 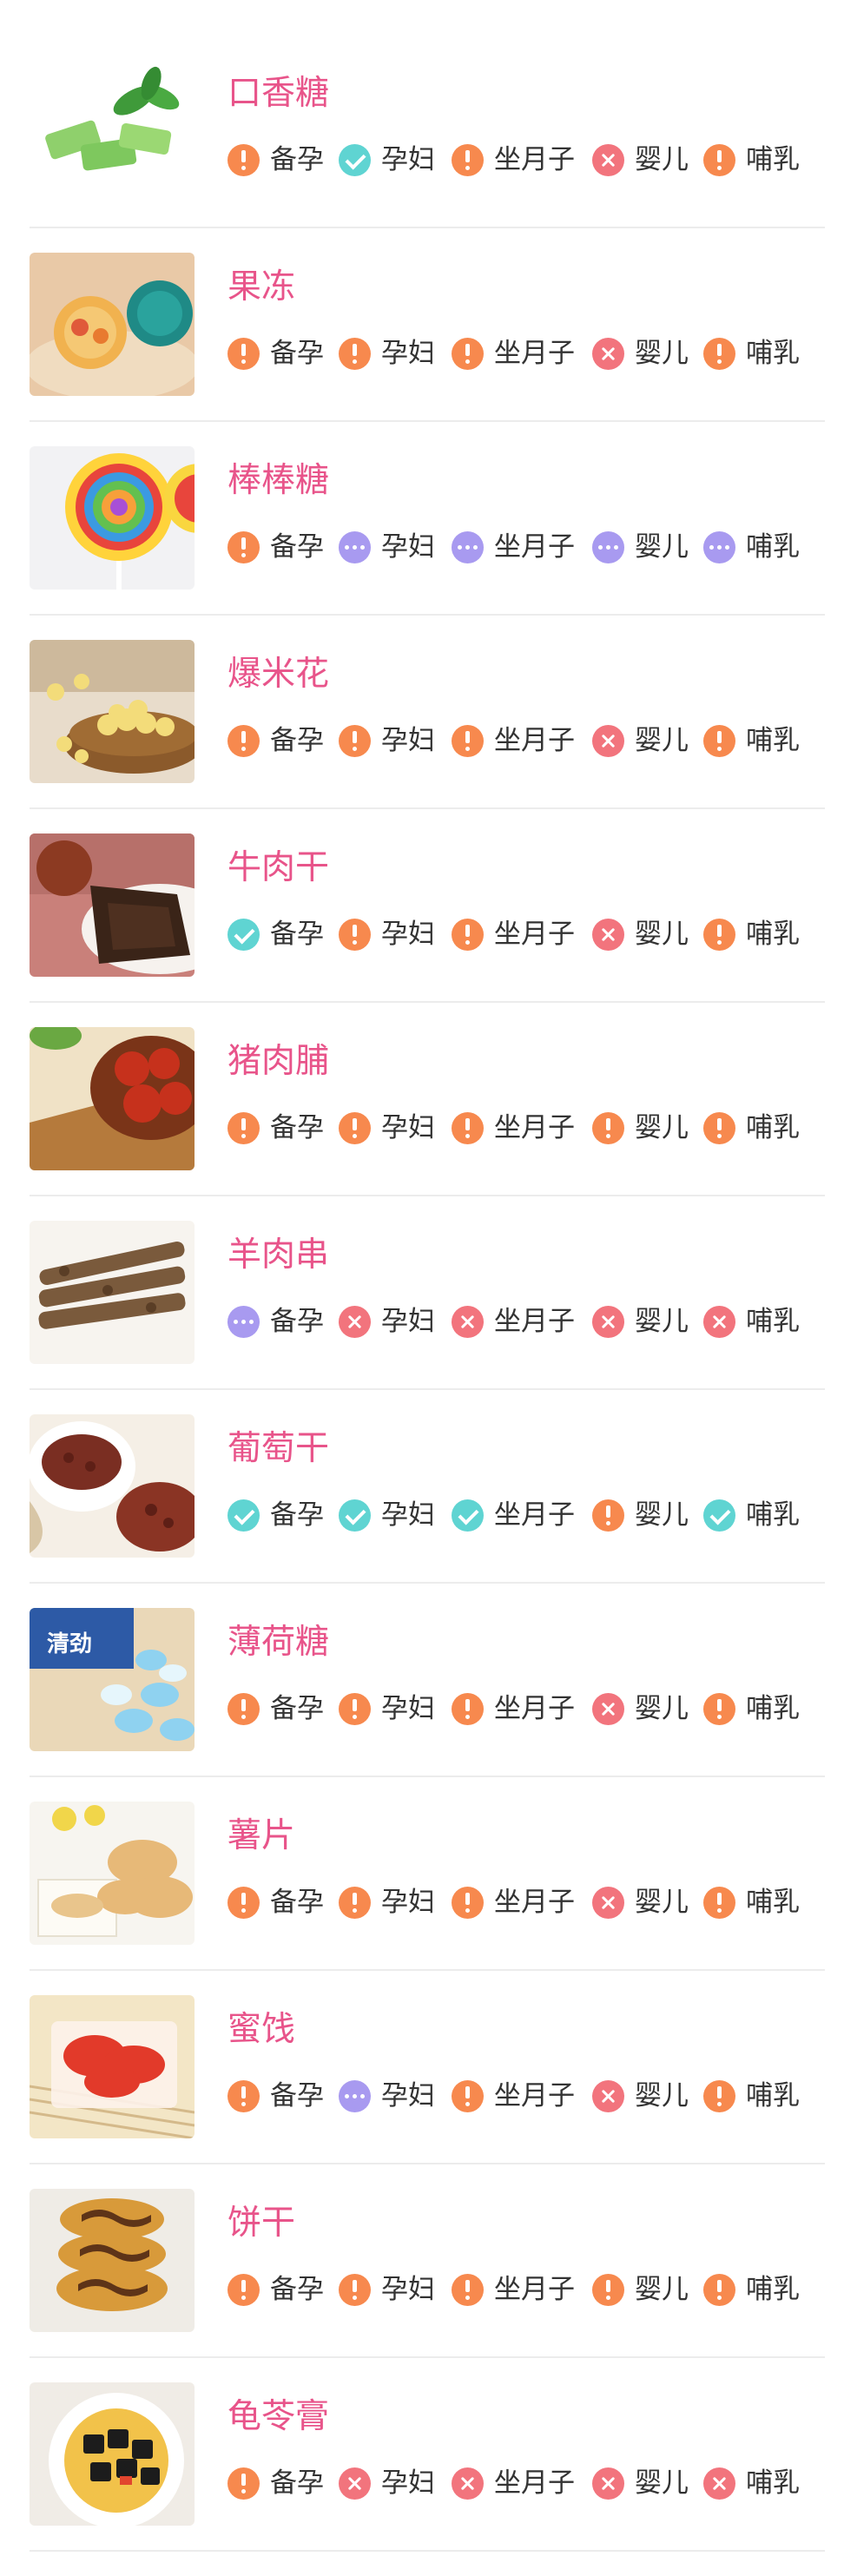 I want to click on food-row: 猪肉脯 备孕 孕妇 坐月子 婴儿 哺乳, so click(x=427, y=1099).